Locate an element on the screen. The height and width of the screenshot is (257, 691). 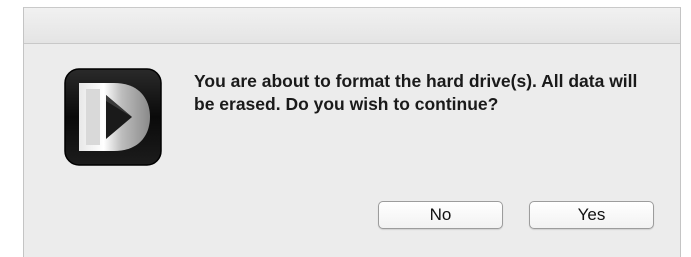
dialog-title-bar is located at coordinates (352, 26).